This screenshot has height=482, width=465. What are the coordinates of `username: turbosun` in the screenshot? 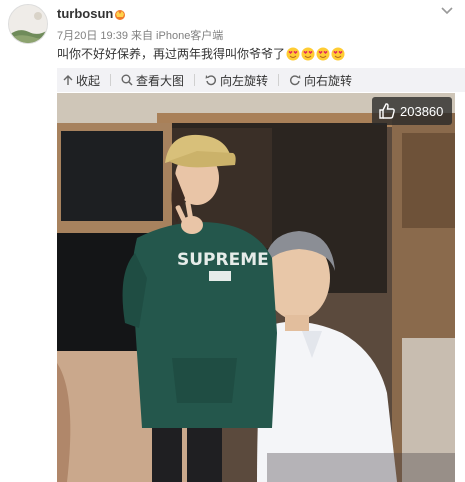 It's located at (85, 13).